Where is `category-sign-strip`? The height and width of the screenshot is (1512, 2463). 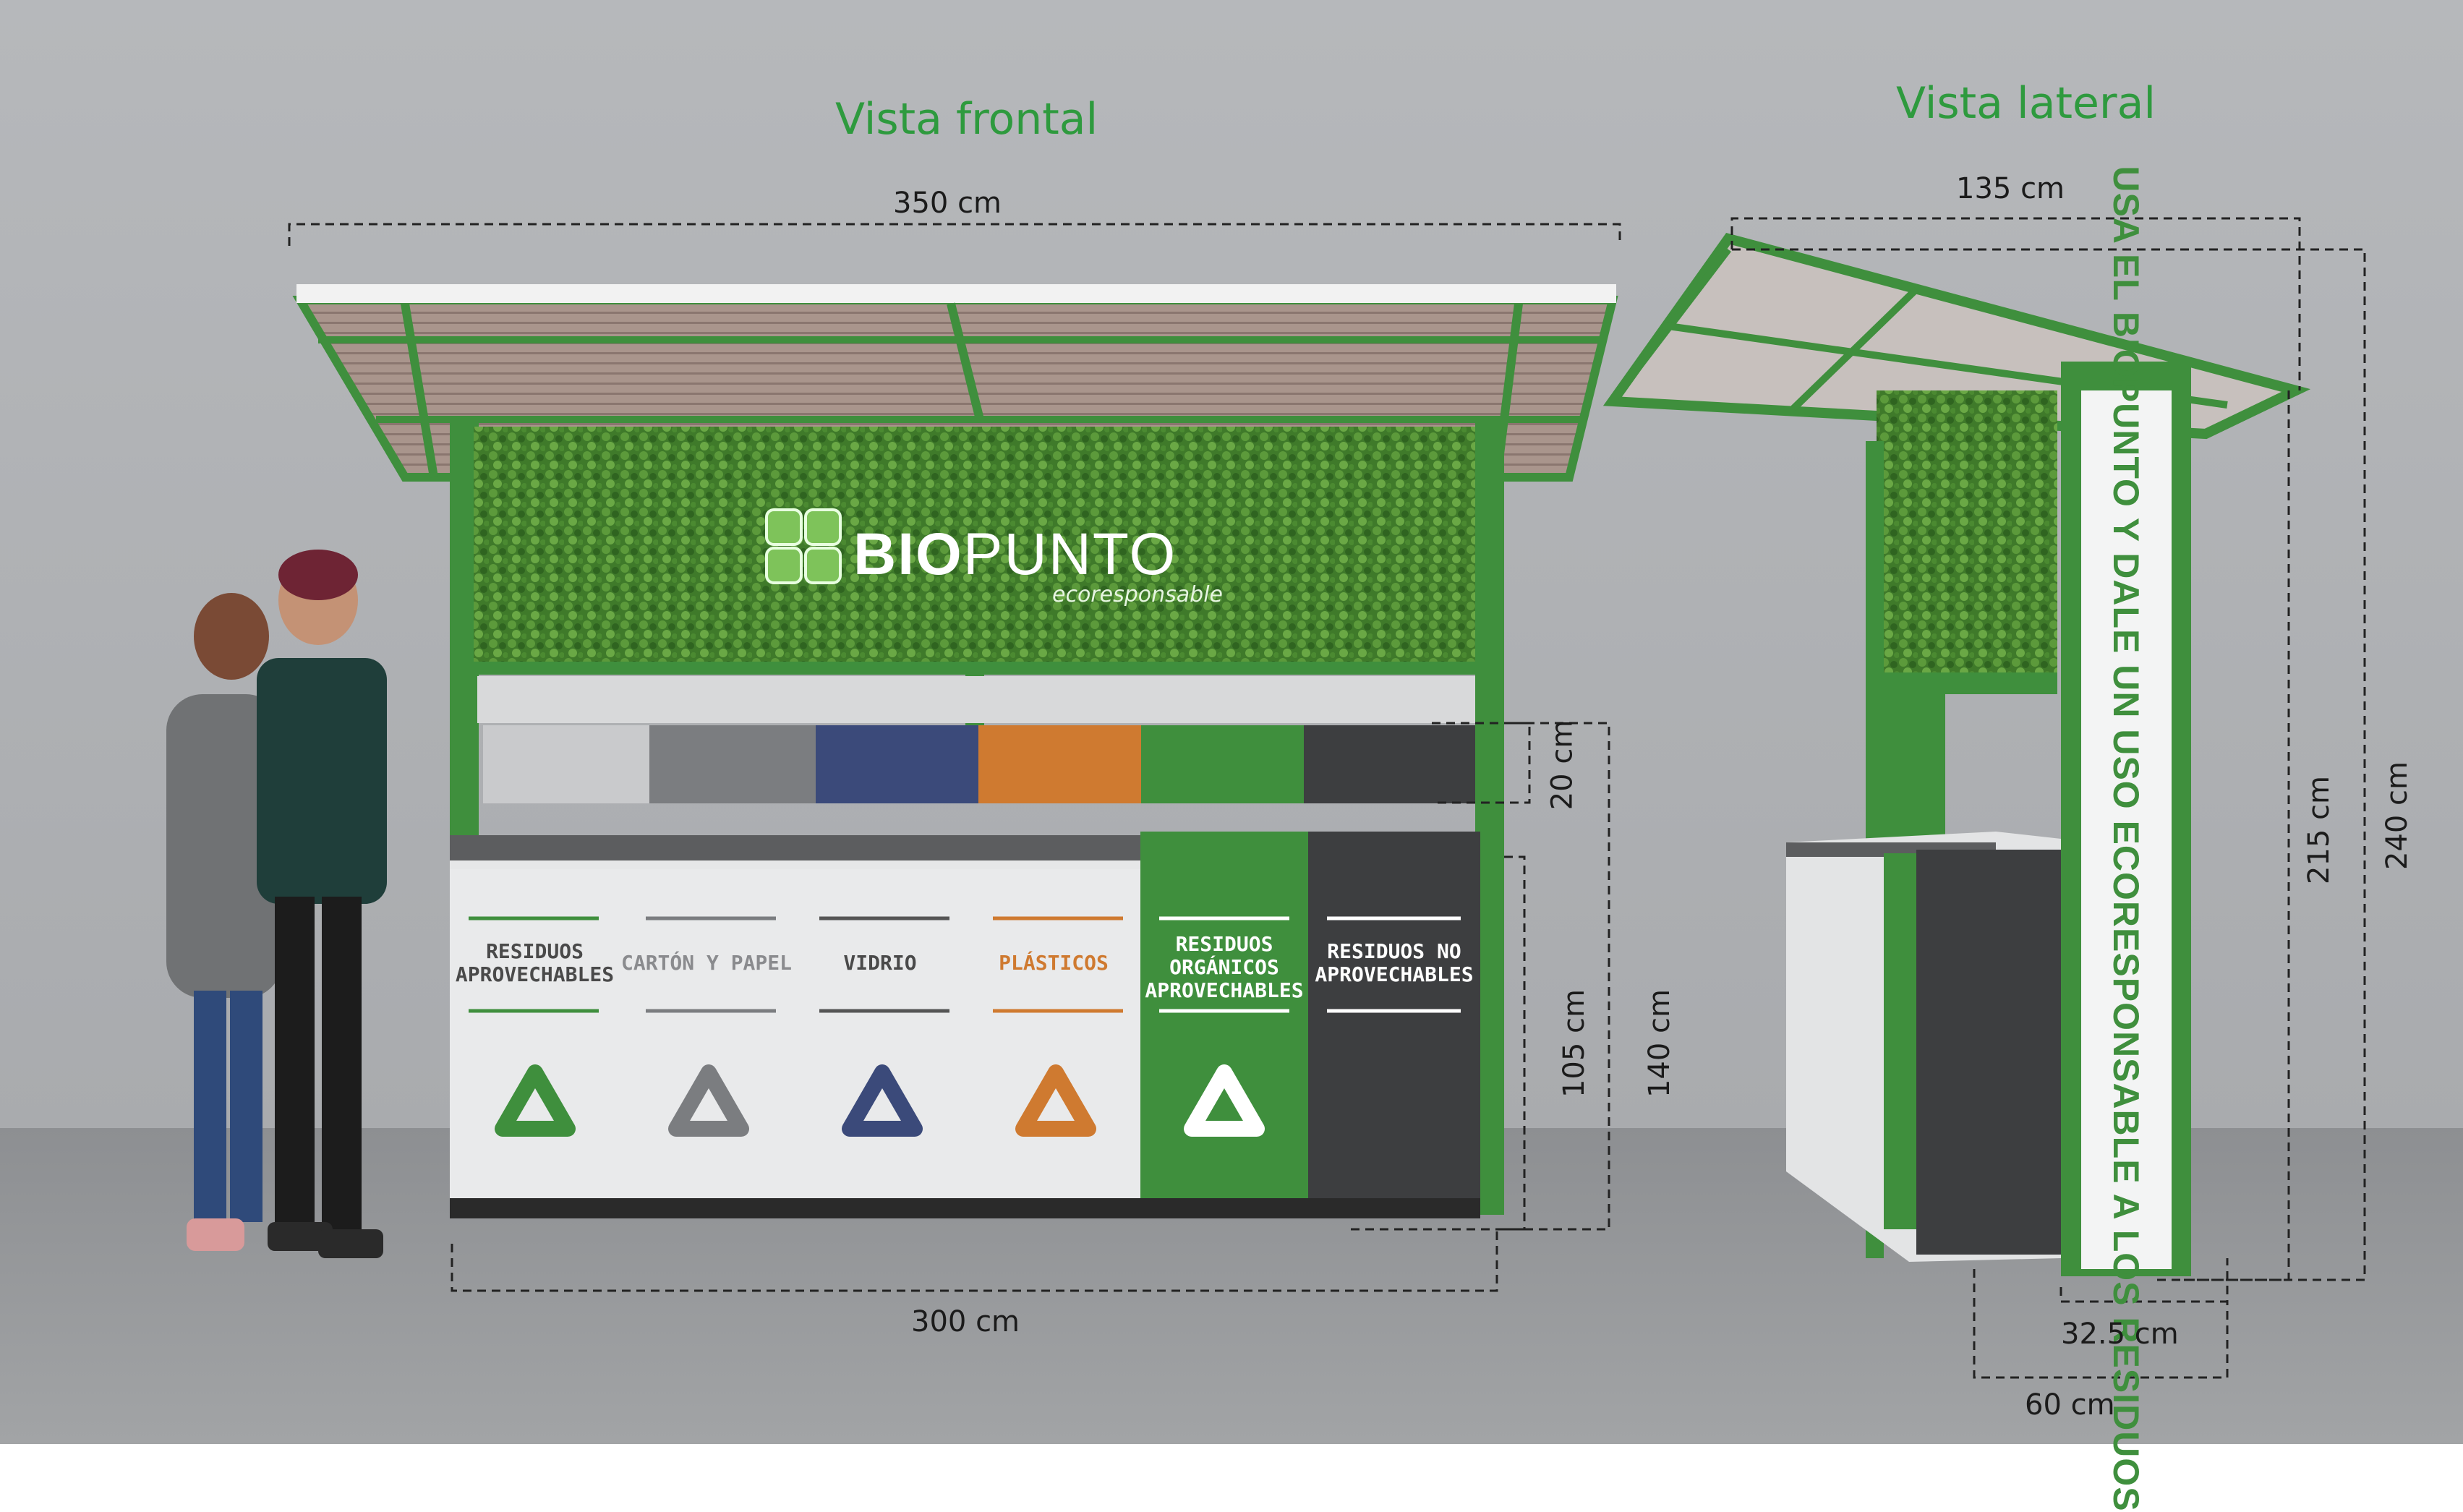
category-sign-strip is located at coordinates (979, 764).